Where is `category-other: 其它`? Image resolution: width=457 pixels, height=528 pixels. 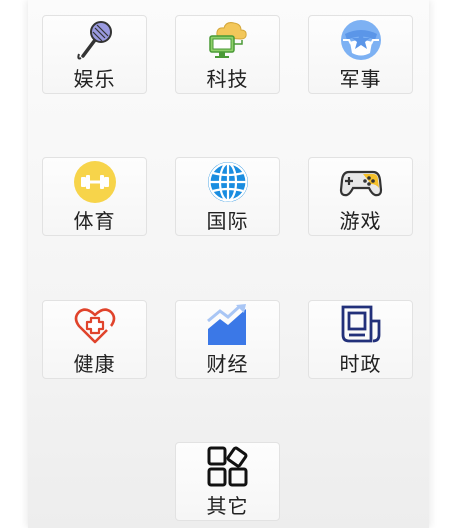
category-other: 其它 is located at coordinates (227, 481).